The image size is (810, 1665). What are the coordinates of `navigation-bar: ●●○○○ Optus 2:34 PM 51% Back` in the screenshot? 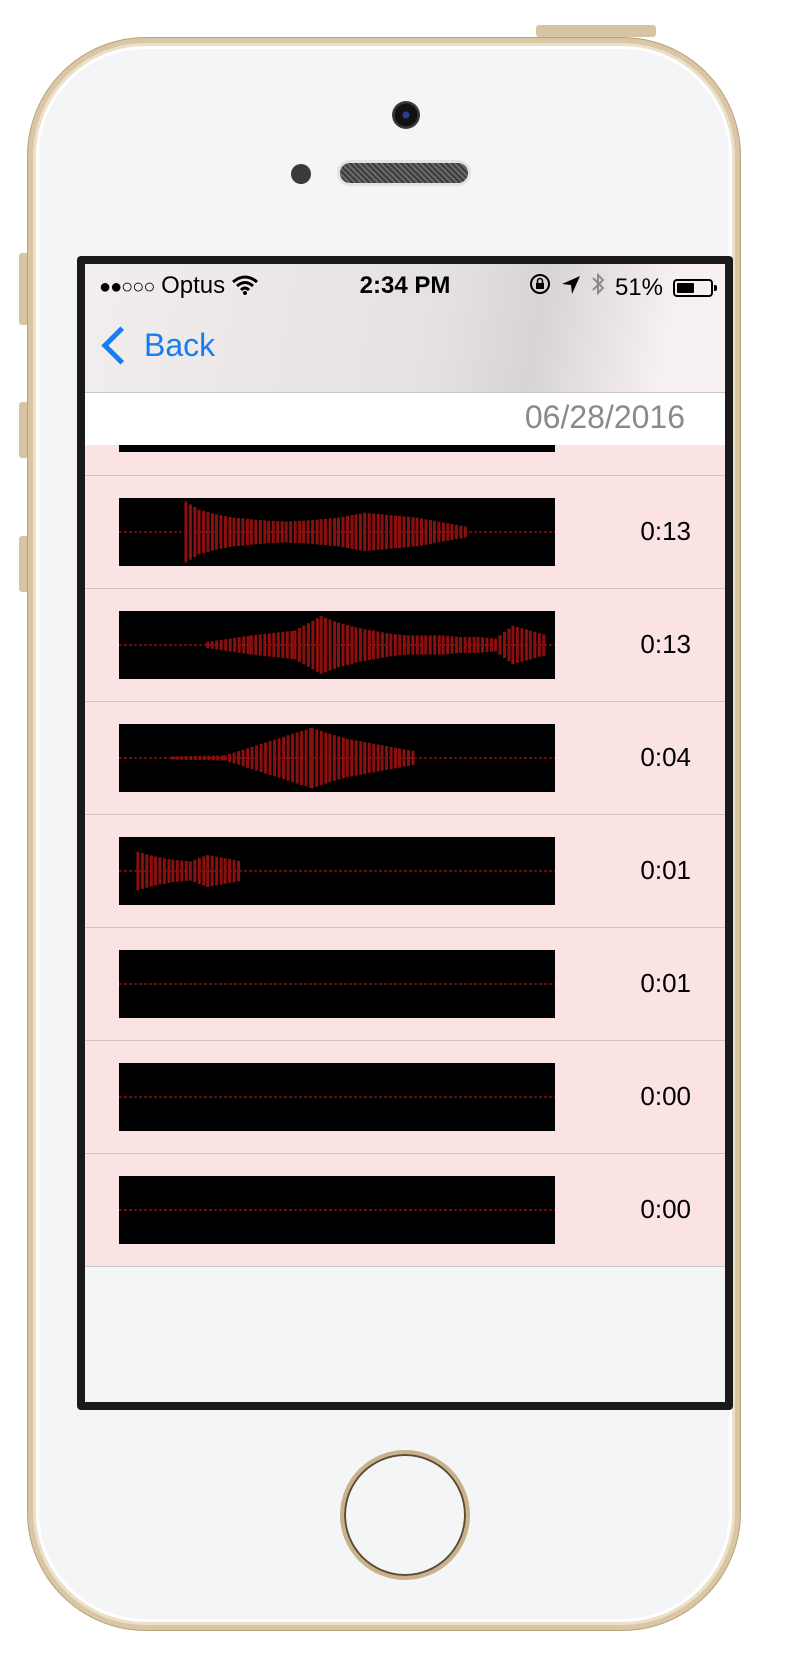 It's located at (405, 328).